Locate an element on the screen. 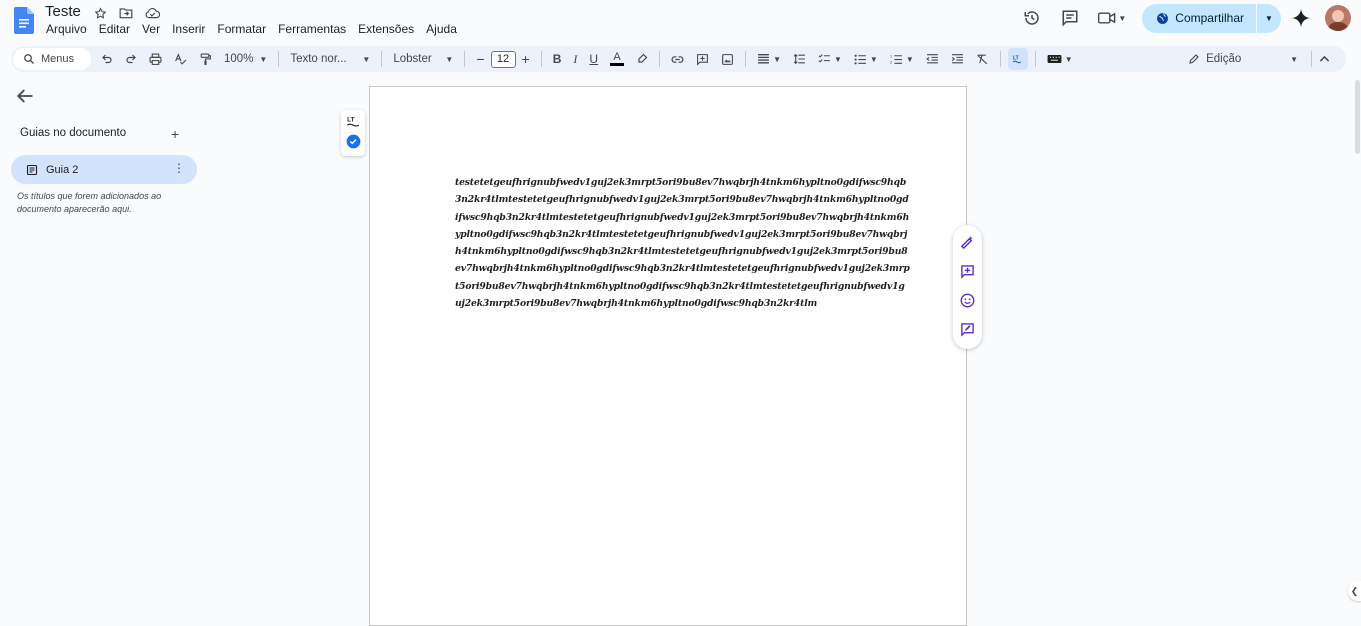 This screenshot has width=1361, height=626. link-icon is located at coordinates (677, 59).